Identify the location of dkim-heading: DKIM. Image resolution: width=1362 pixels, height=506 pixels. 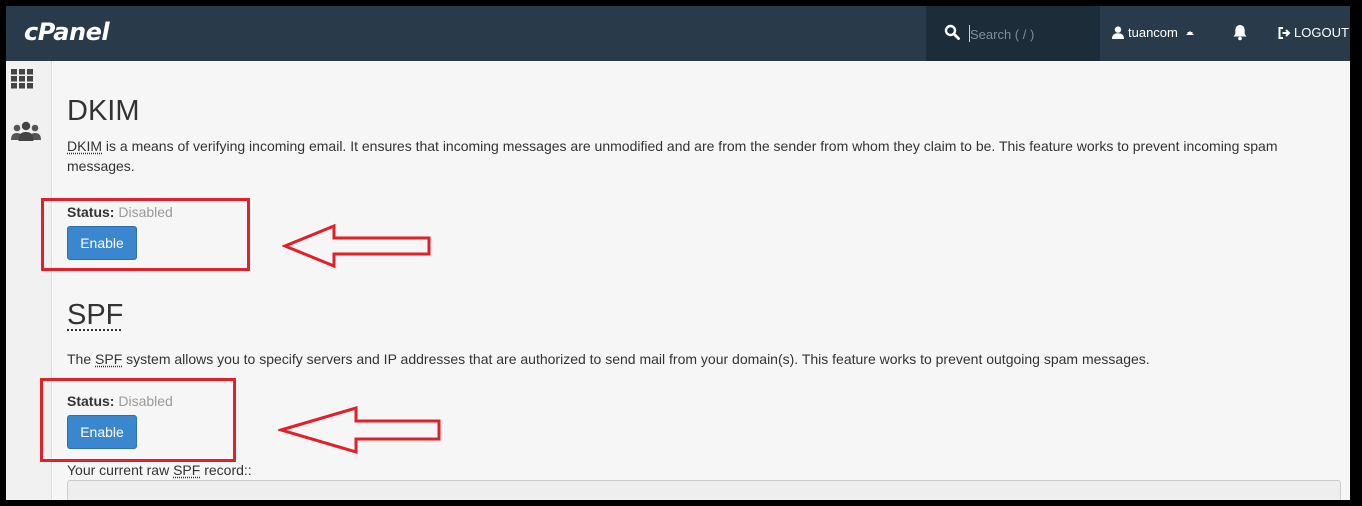
(103, 111).